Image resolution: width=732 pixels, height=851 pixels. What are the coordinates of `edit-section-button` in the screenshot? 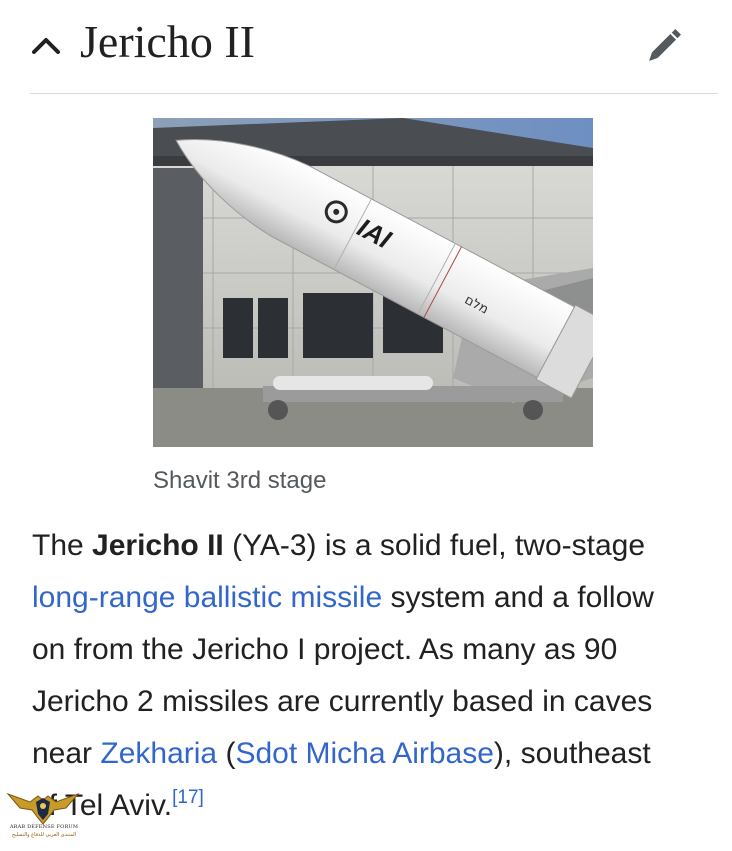 It's located at (664, 46).